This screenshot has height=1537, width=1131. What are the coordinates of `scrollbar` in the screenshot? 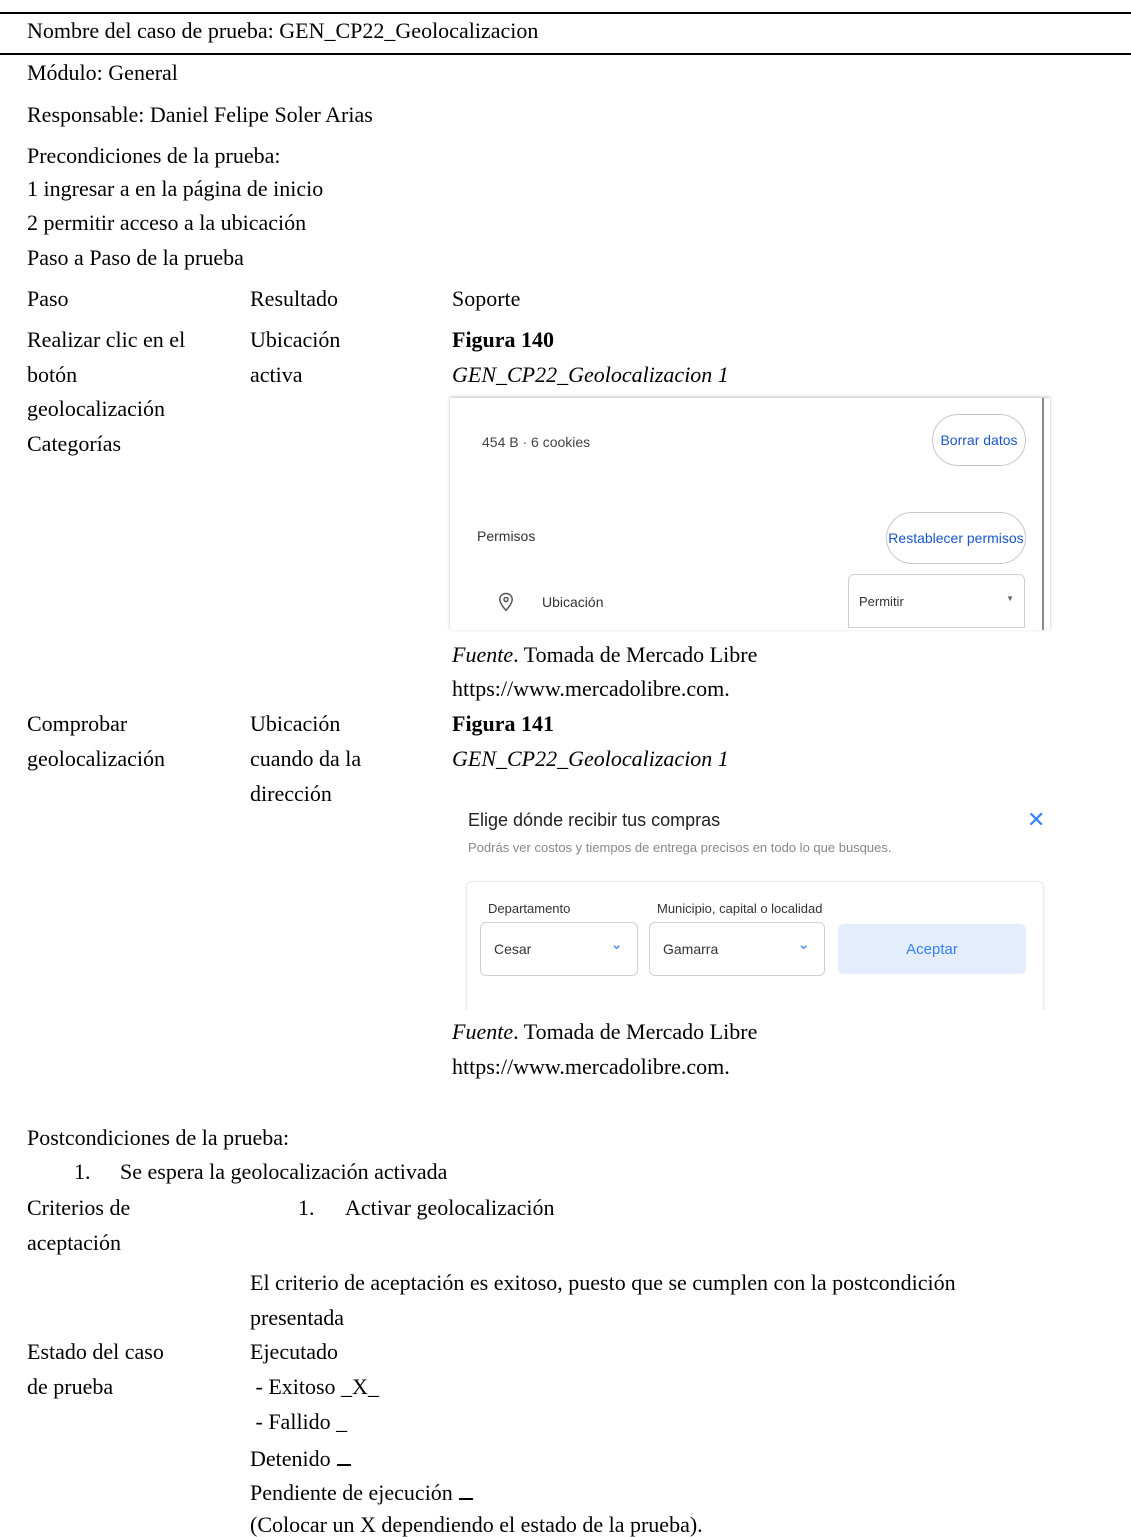 It's located at (1043, 514).